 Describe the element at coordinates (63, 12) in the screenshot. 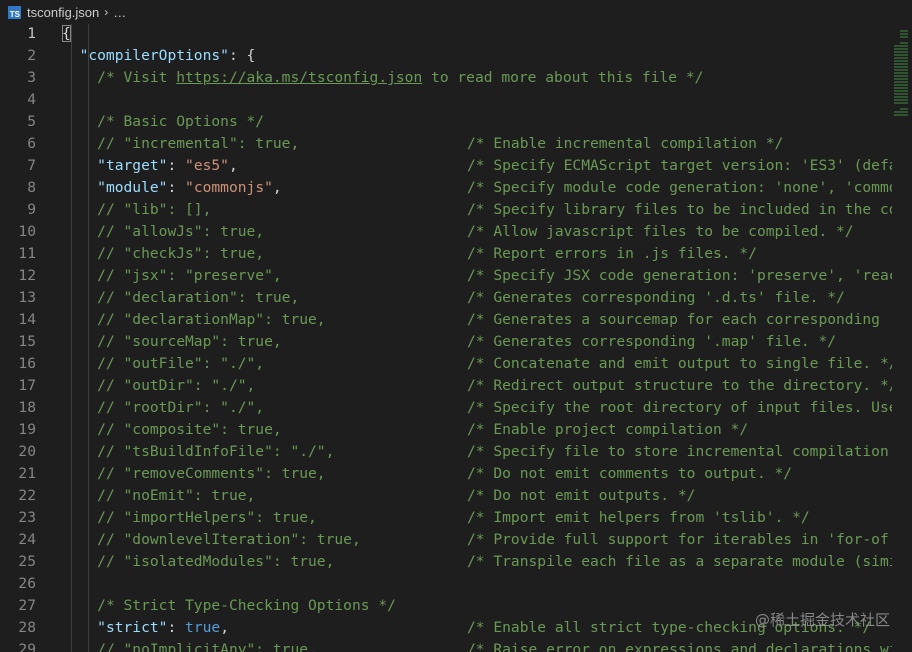

I see `breadcrumb-file: tsconfig.json` at that location.